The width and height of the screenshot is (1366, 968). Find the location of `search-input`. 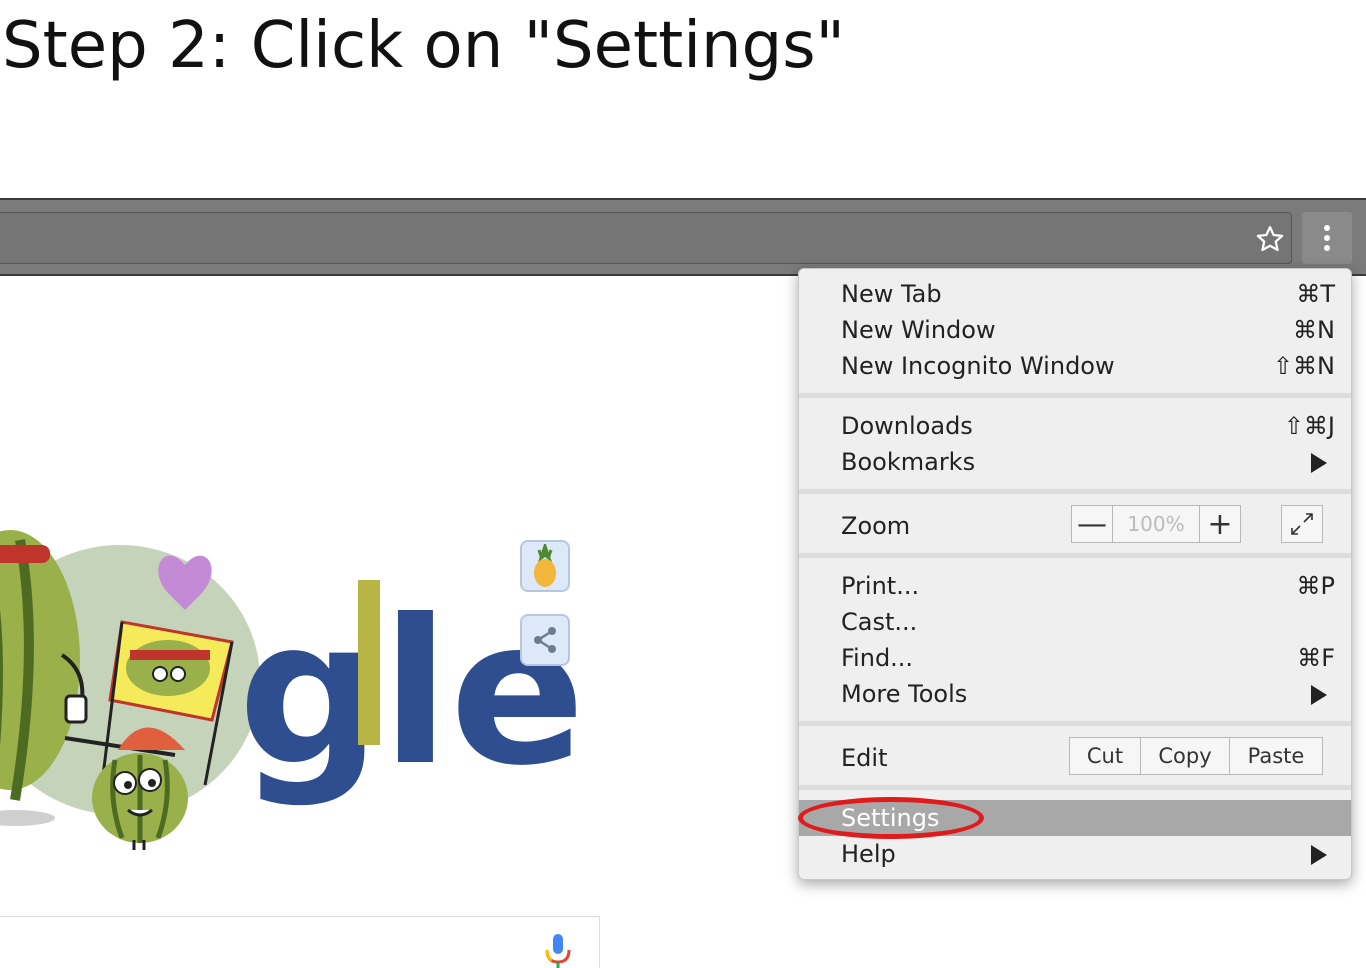

search-input is located at coordinates (300, 942).